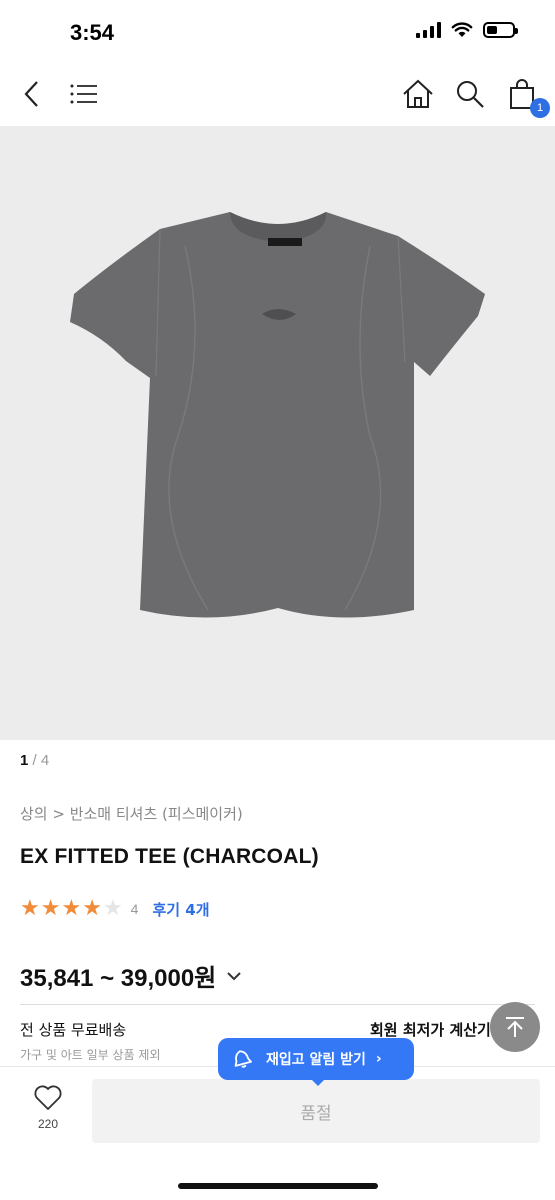 The width and height of the screenshot is (555, 1200). I want to click on rating-row: ★ ★ ★ ★ ★ 4 후기 4개, so click(115, 909).